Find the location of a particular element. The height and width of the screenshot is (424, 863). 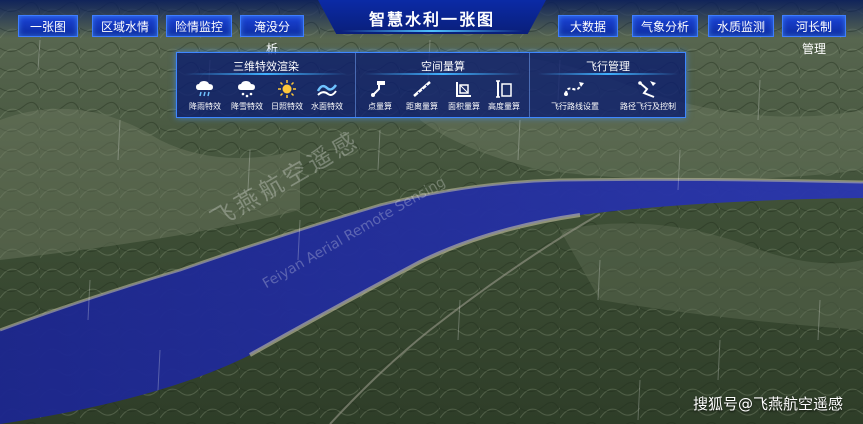

tool-snow-effect: 降雪特效 is located at coordinates (247, 95).